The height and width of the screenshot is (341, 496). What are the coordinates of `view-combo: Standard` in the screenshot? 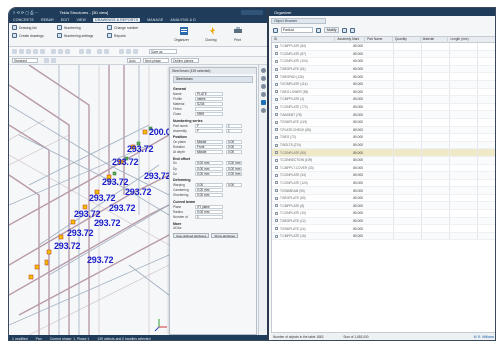 It's located at (25, 60).